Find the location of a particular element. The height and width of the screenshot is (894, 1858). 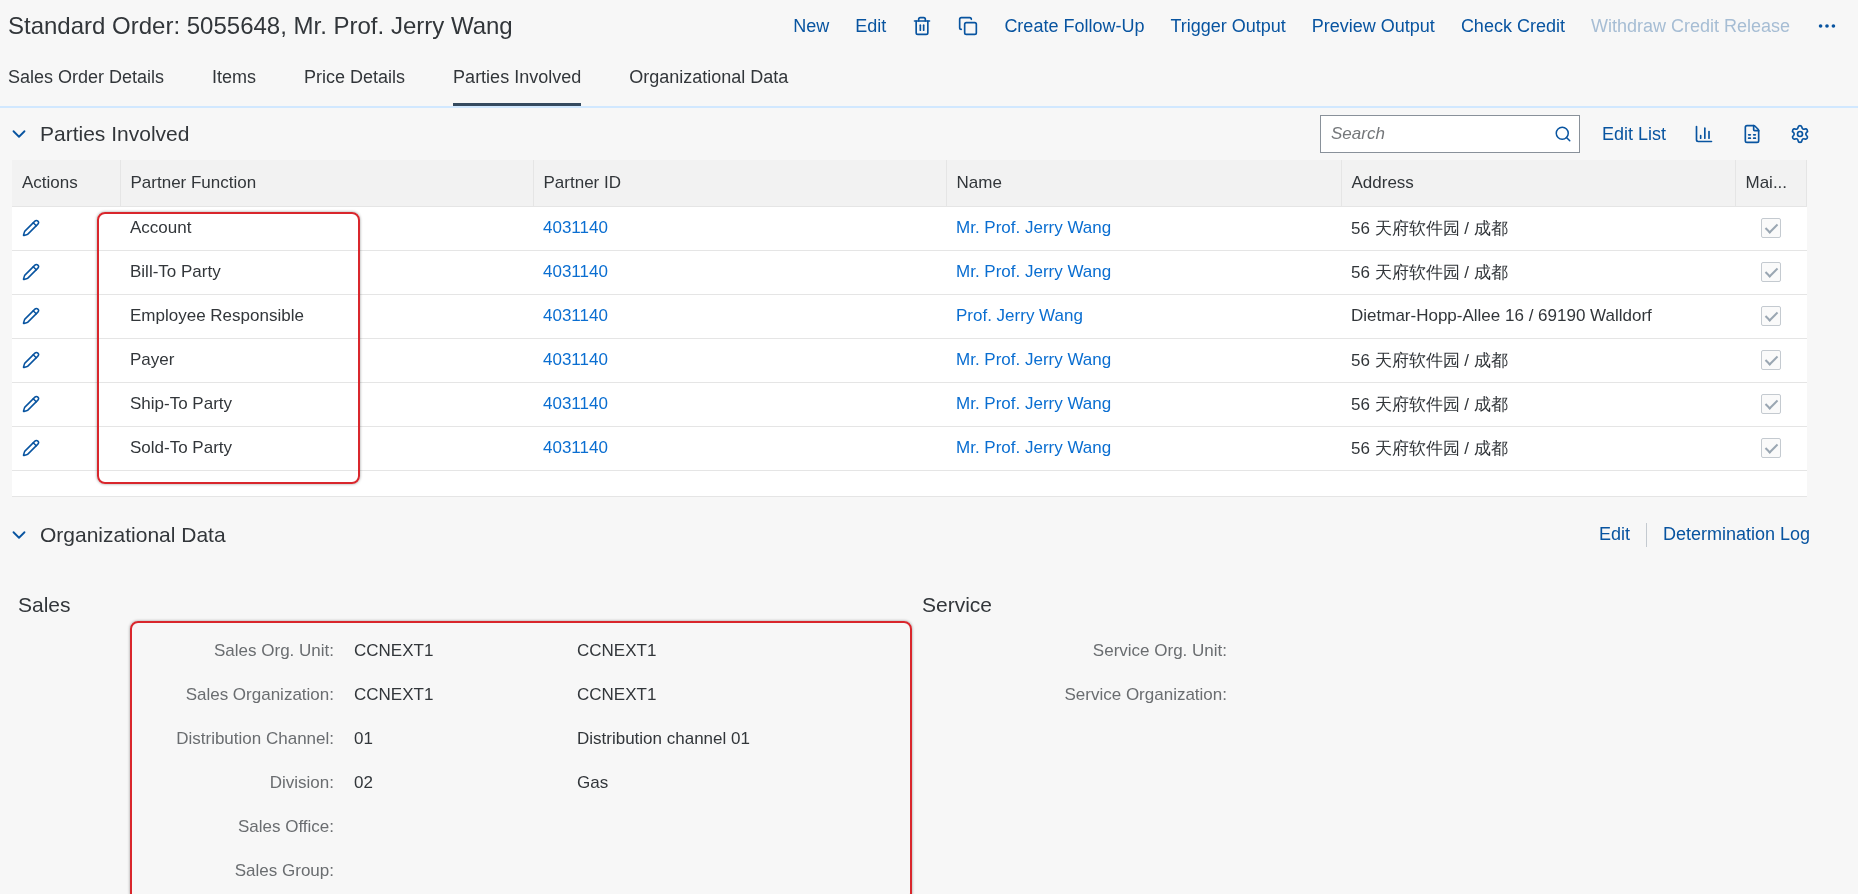

column-header: Partner ID is located at coordinates (739, 183).